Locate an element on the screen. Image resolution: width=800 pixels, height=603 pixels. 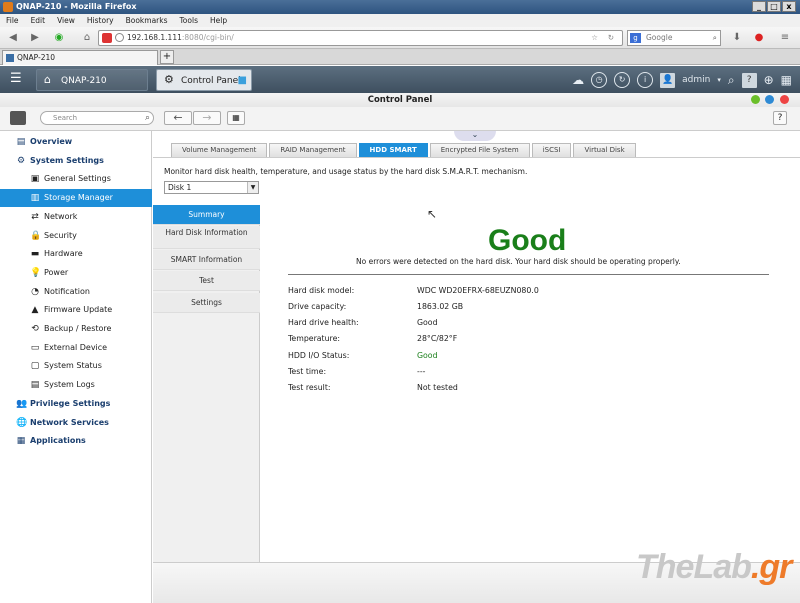
sidebar-item-power: 💡 Power is located at coordinates (76, 273).